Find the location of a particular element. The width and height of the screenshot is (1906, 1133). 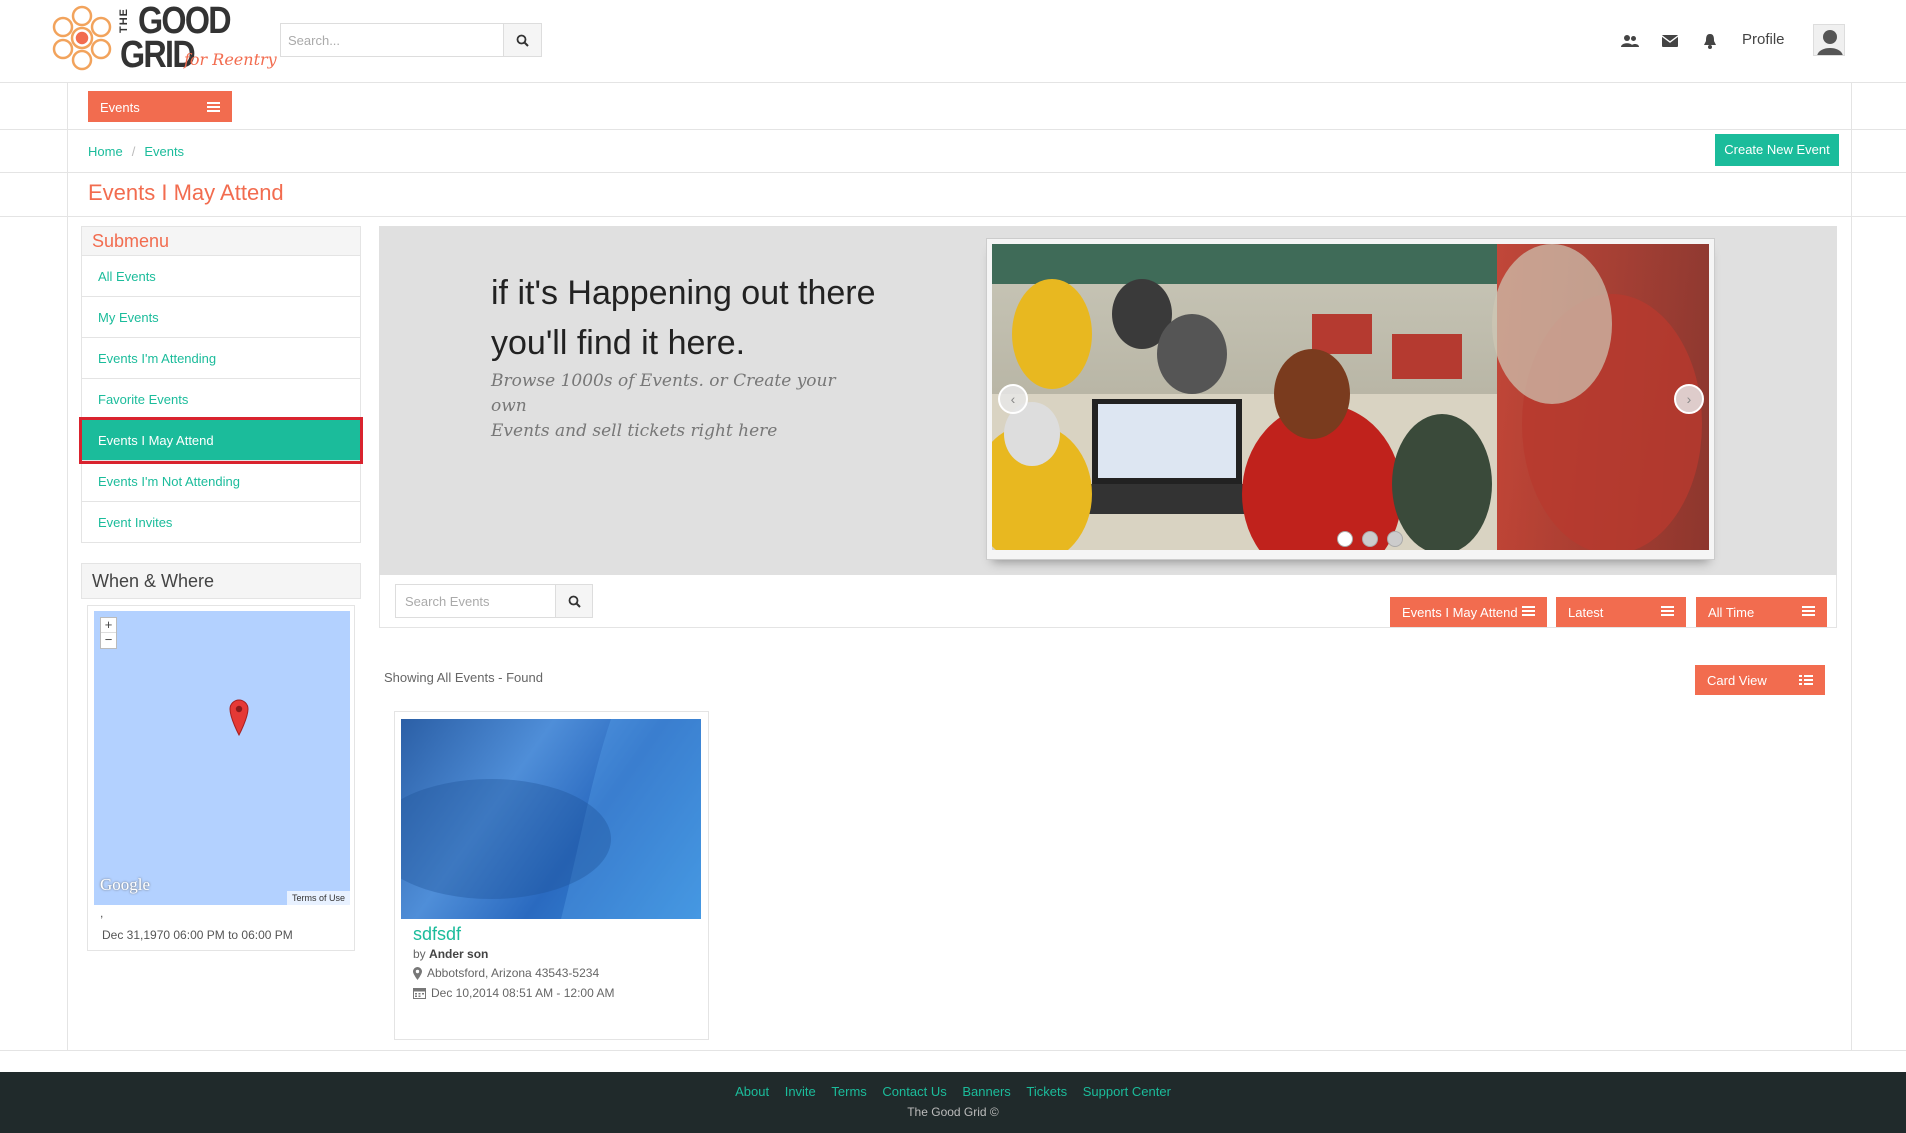

event-author-prefix: by is located at coordinates (419, 954).